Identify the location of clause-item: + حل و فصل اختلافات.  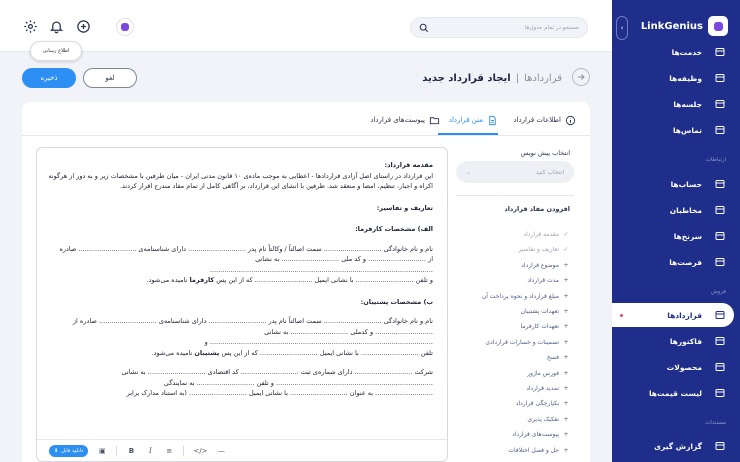
(515, 450).